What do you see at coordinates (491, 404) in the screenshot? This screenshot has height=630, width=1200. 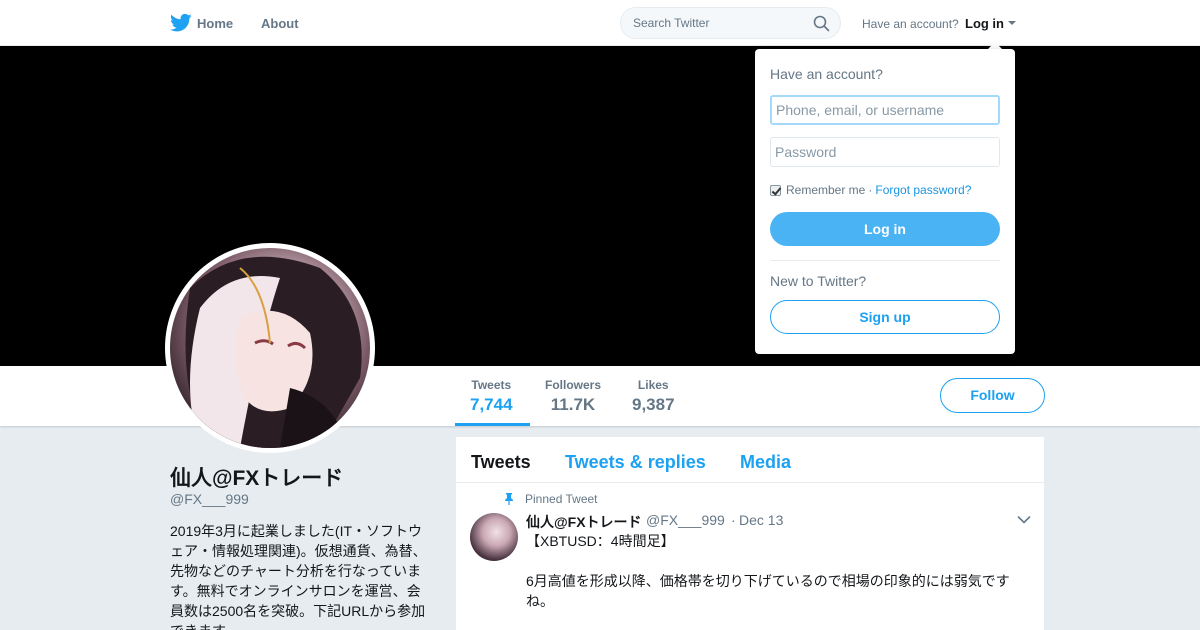 I see `stat-value: 7,744` at bounding box center [491, 404].